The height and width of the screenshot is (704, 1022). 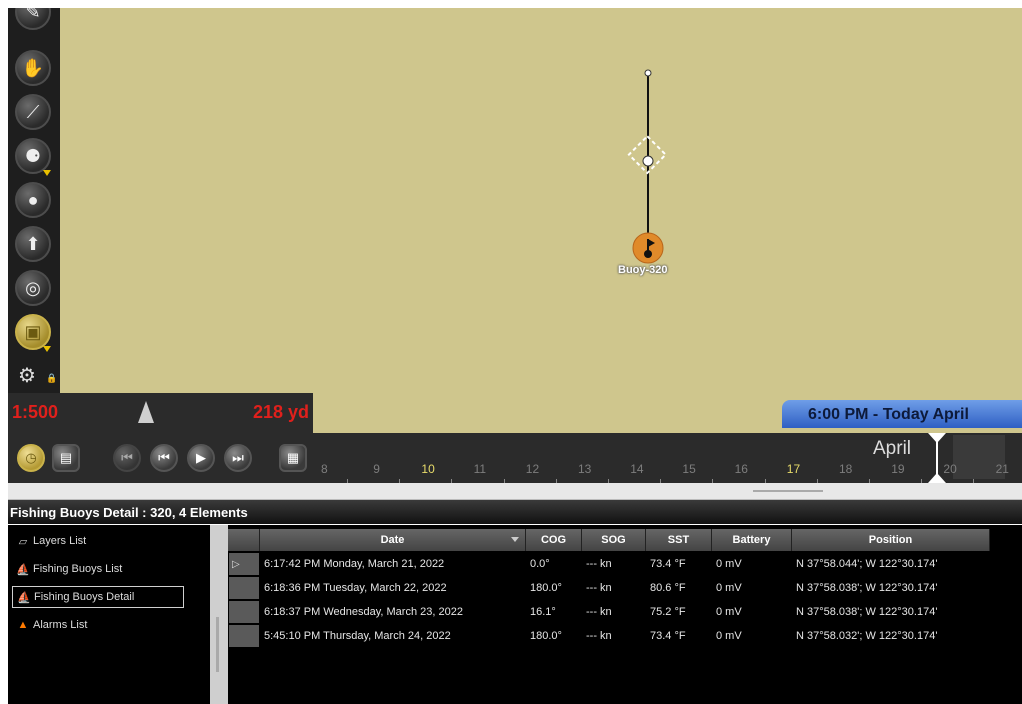 What do you see at coordinates (376, 469) in the screenshot?
I see `timeline-day-label: 9` at bounding box center [376, 469].